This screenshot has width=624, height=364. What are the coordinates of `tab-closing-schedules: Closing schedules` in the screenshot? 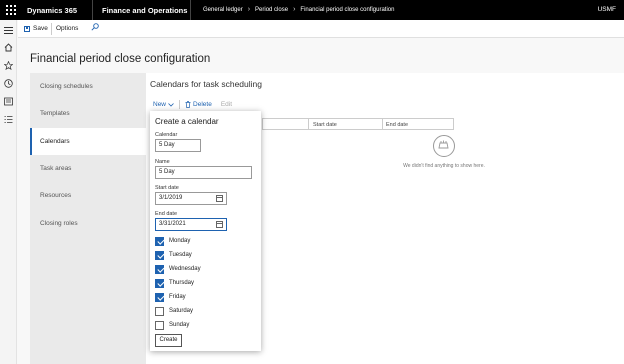 It's located at (88, 86).